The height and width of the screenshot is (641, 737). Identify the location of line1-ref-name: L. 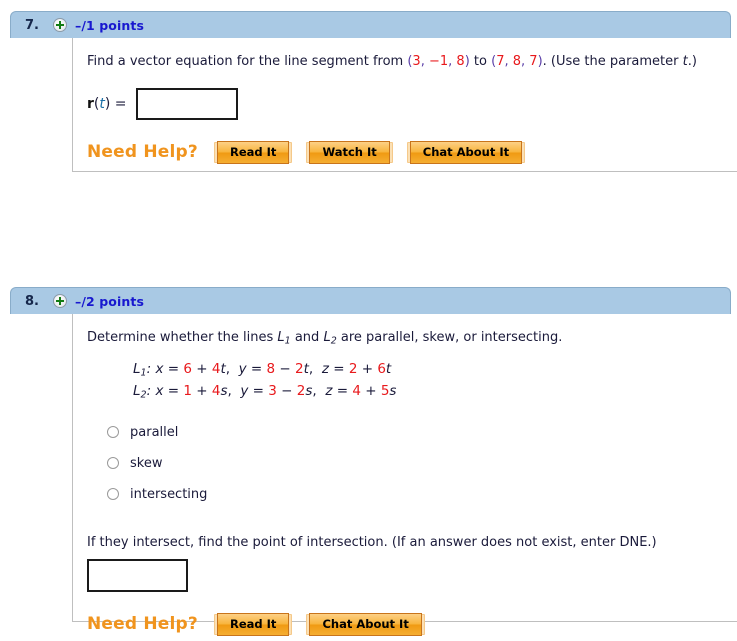
(281, 337).